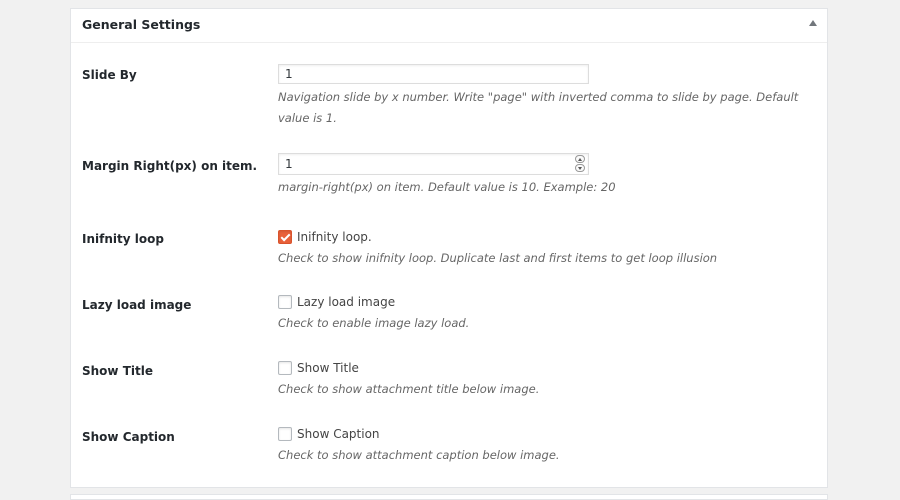 This screenshot has width=900, height=500. I want to click on lazy-load-checkbox, so click(285, 302).